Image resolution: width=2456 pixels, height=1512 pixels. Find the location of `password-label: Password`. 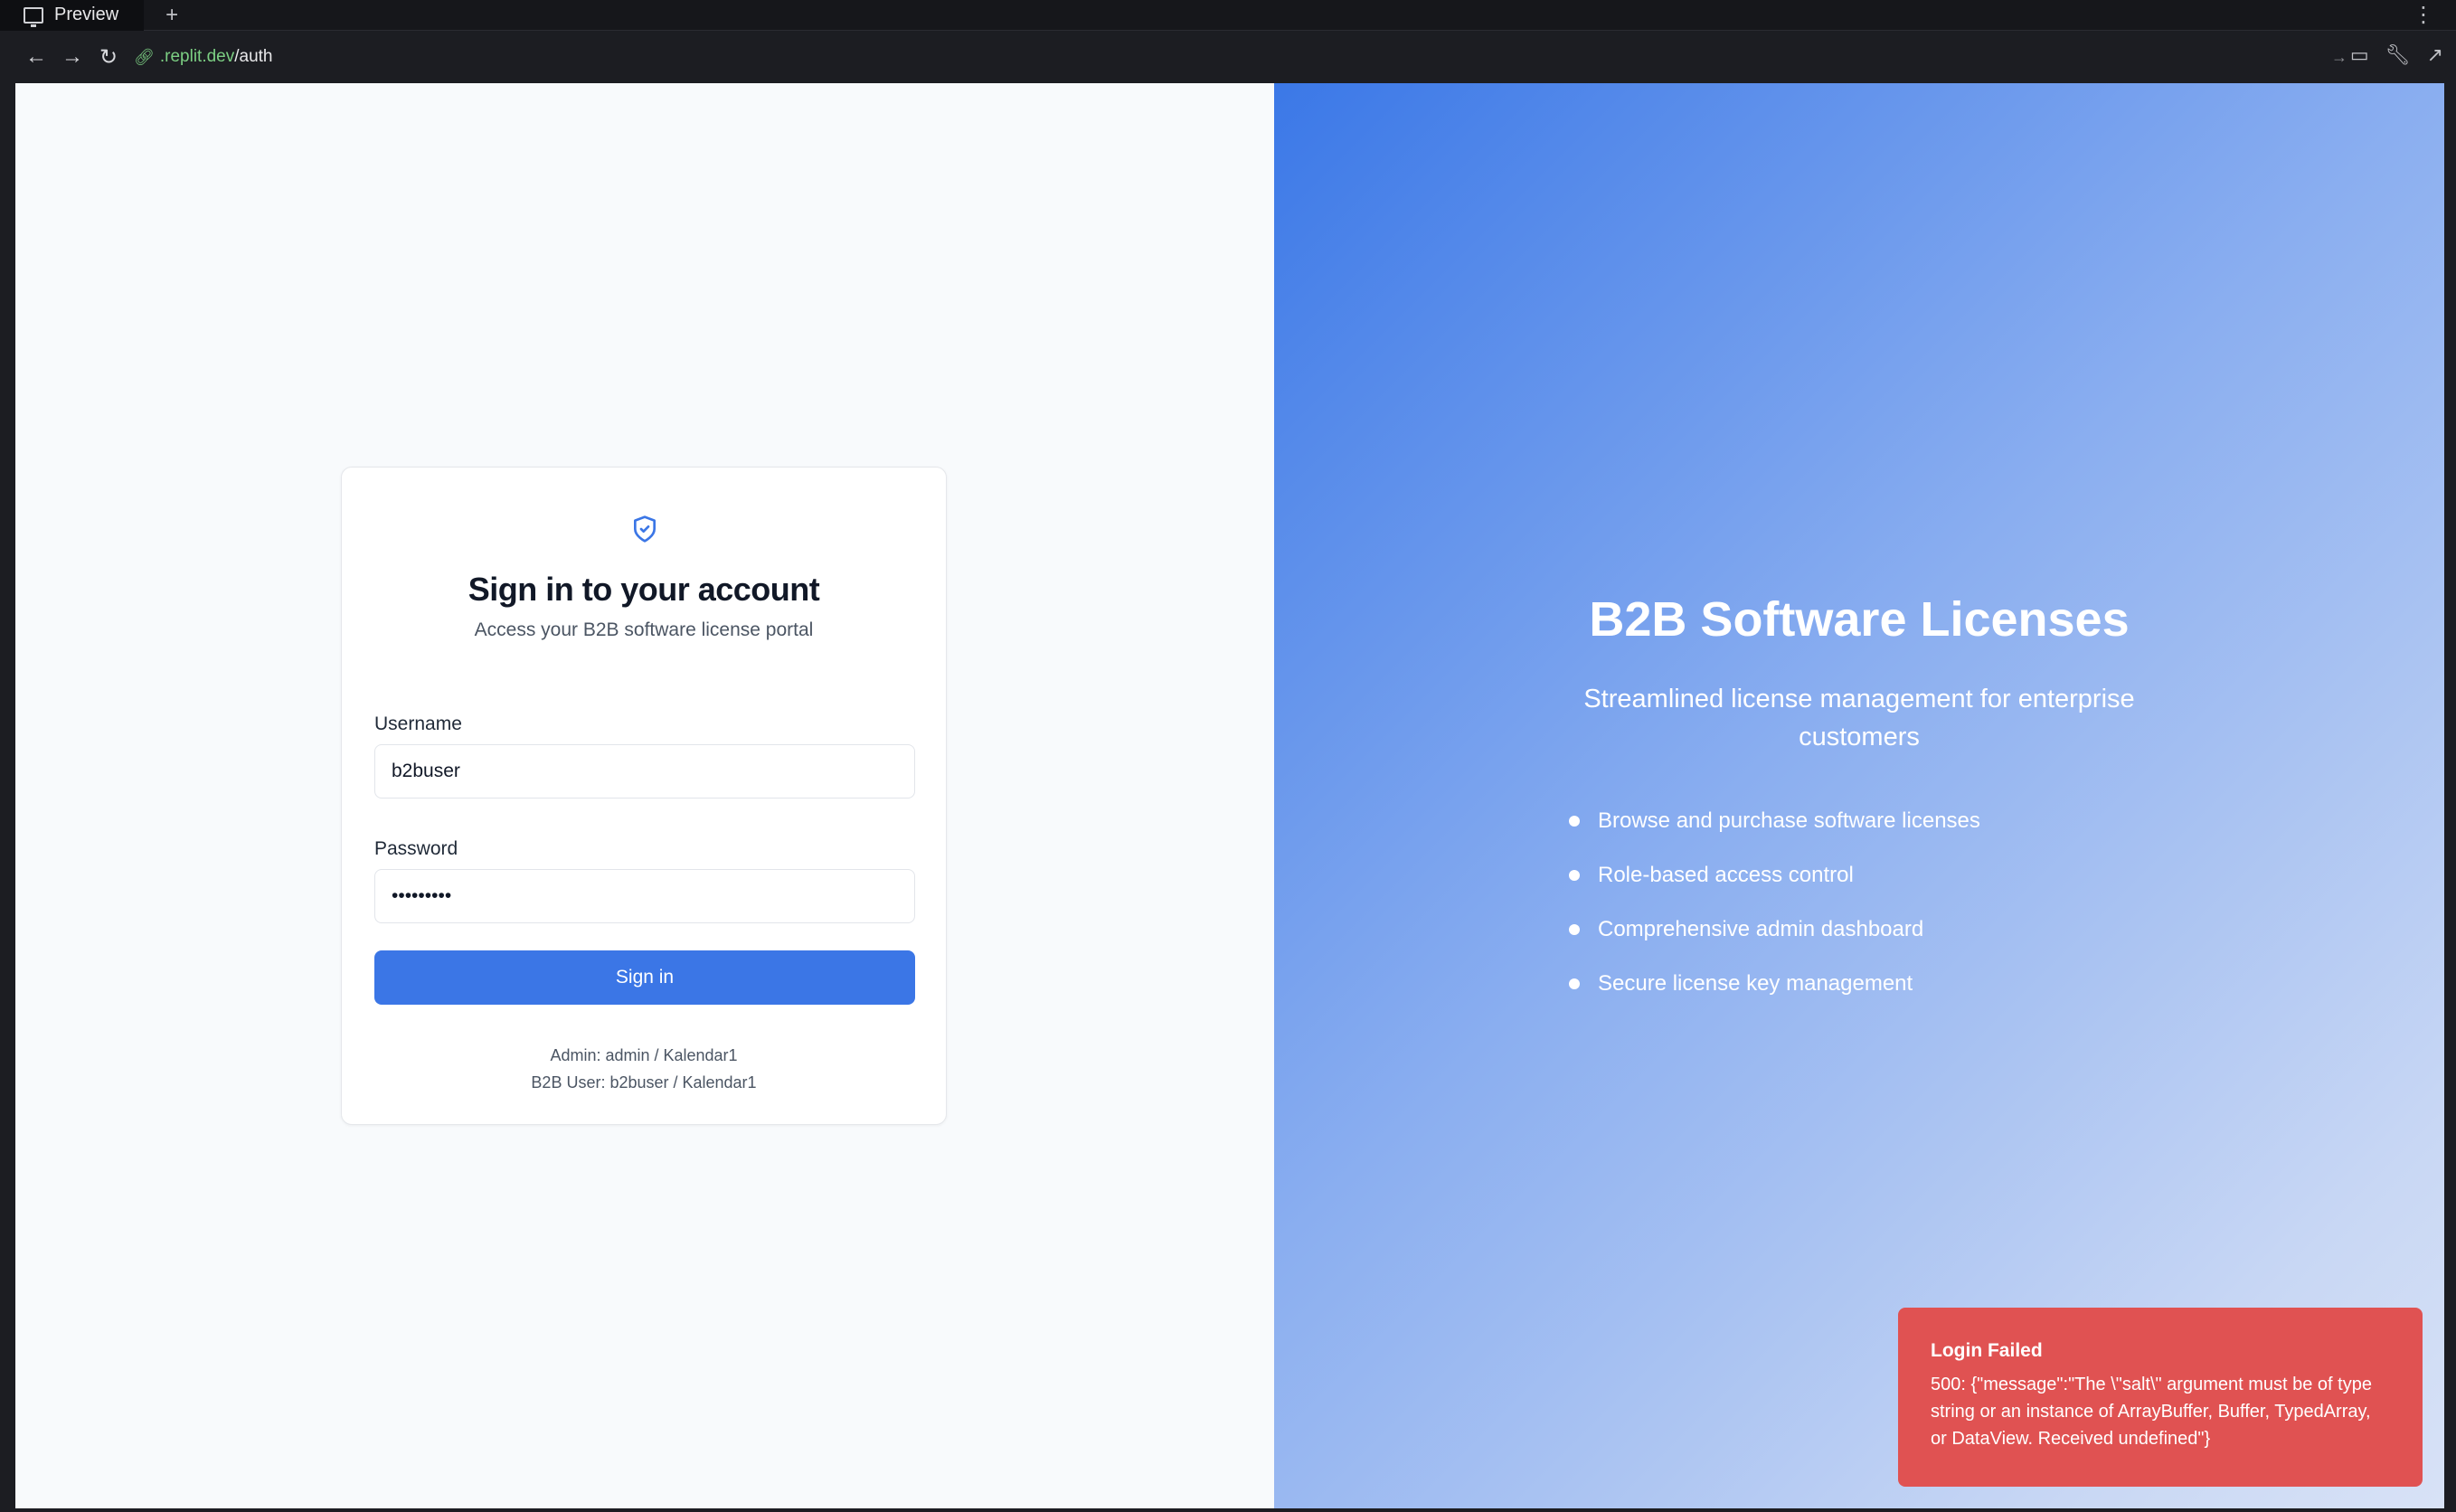

password-label: Password is located at coordinates (416, 848).